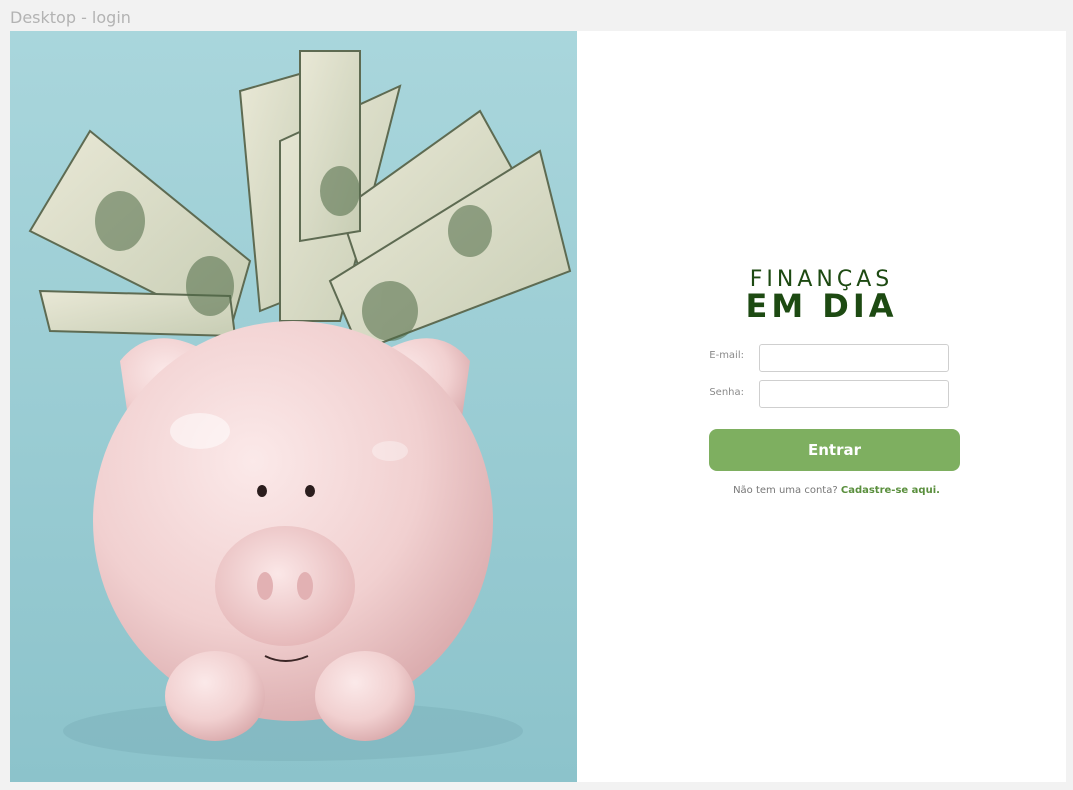 The image size is (1073, 790). Describe the element at coordinates (726, 392) in the screenshot. I see `password-label: Senha:` at that location.